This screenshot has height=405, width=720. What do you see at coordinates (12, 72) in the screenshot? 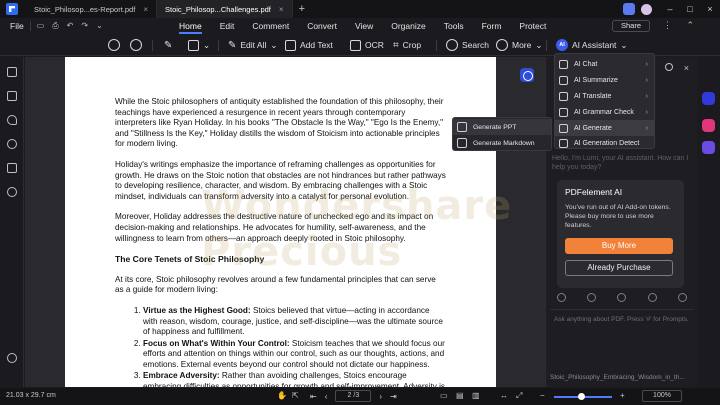
I see `thumbnails-icon` at bounding box center [12, 72].